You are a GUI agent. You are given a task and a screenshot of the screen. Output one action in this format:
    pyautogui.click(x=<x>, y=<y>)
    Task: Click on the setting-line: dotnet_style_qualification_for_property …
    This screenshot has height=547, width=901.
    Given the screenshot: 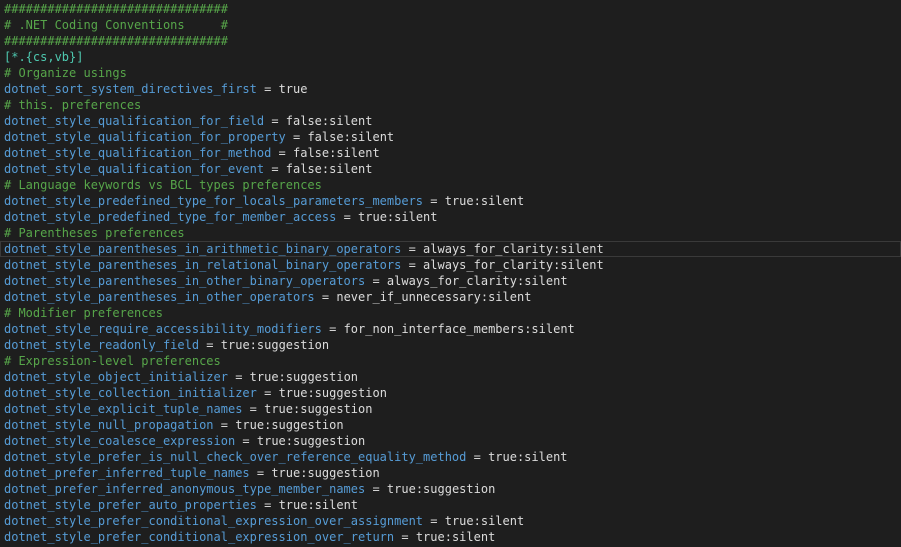 What is the action you would take?
    pyautogui.click(x=452, y=137)
    